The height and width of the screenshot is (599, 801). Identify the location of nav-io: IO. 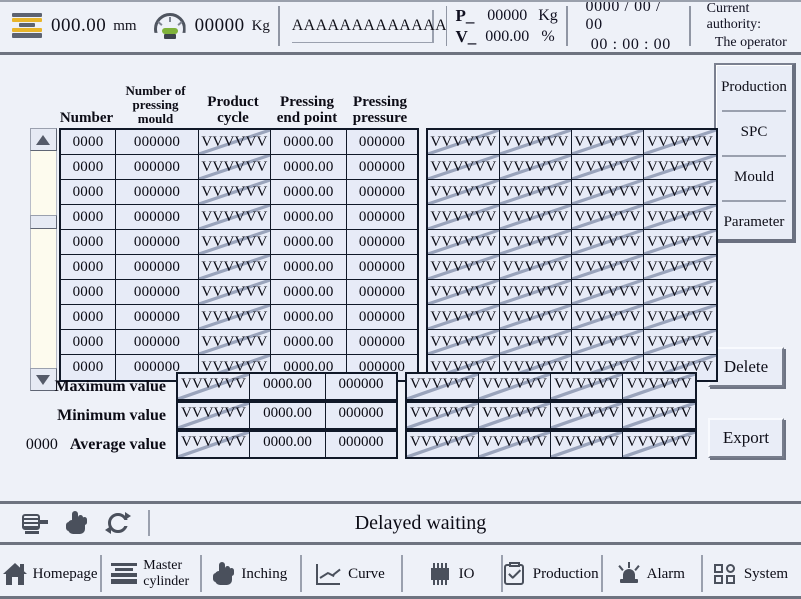
(450, 573).